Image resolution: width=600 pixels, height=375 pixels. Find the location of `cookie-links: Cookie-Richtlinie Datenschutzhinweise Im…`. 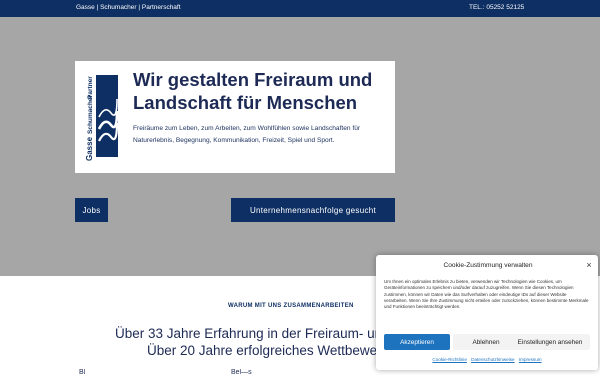

cookie-links: Cookie-Richtlinie Datenschutzhinweise Im… is located at coordinates (487, 359).